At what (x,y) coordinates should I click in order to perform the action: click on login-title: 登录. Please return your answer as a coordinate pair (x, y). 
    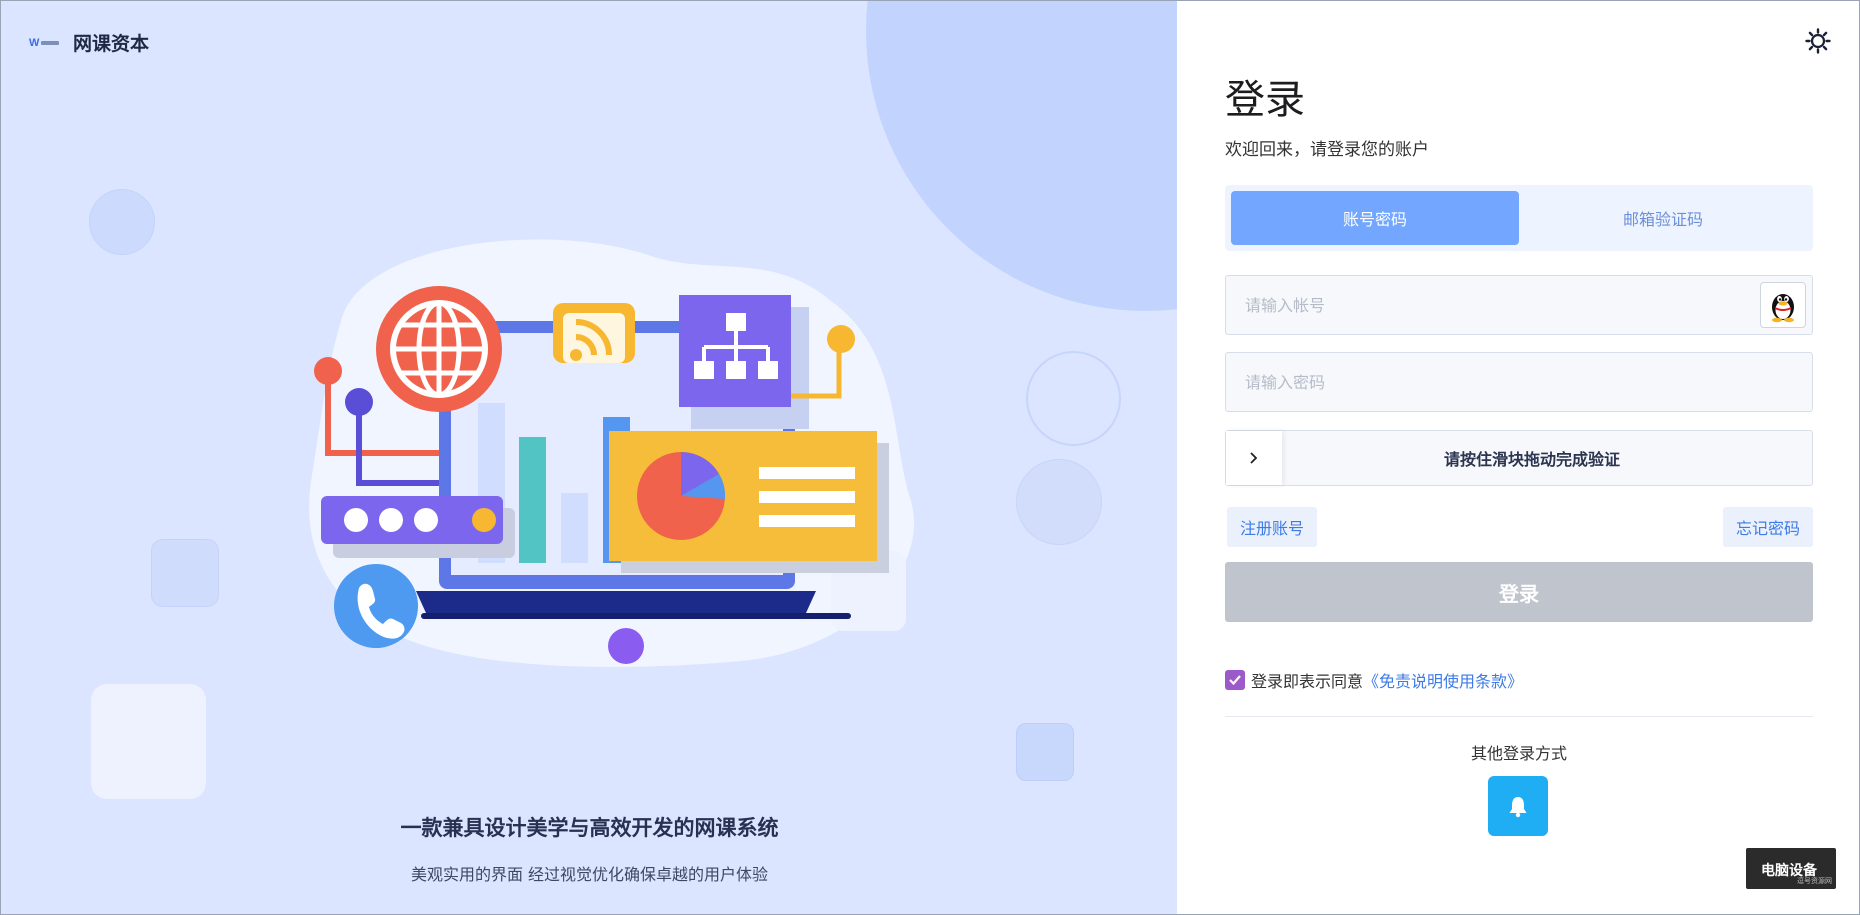
    Looking at the image, I should click on (1265, 100).